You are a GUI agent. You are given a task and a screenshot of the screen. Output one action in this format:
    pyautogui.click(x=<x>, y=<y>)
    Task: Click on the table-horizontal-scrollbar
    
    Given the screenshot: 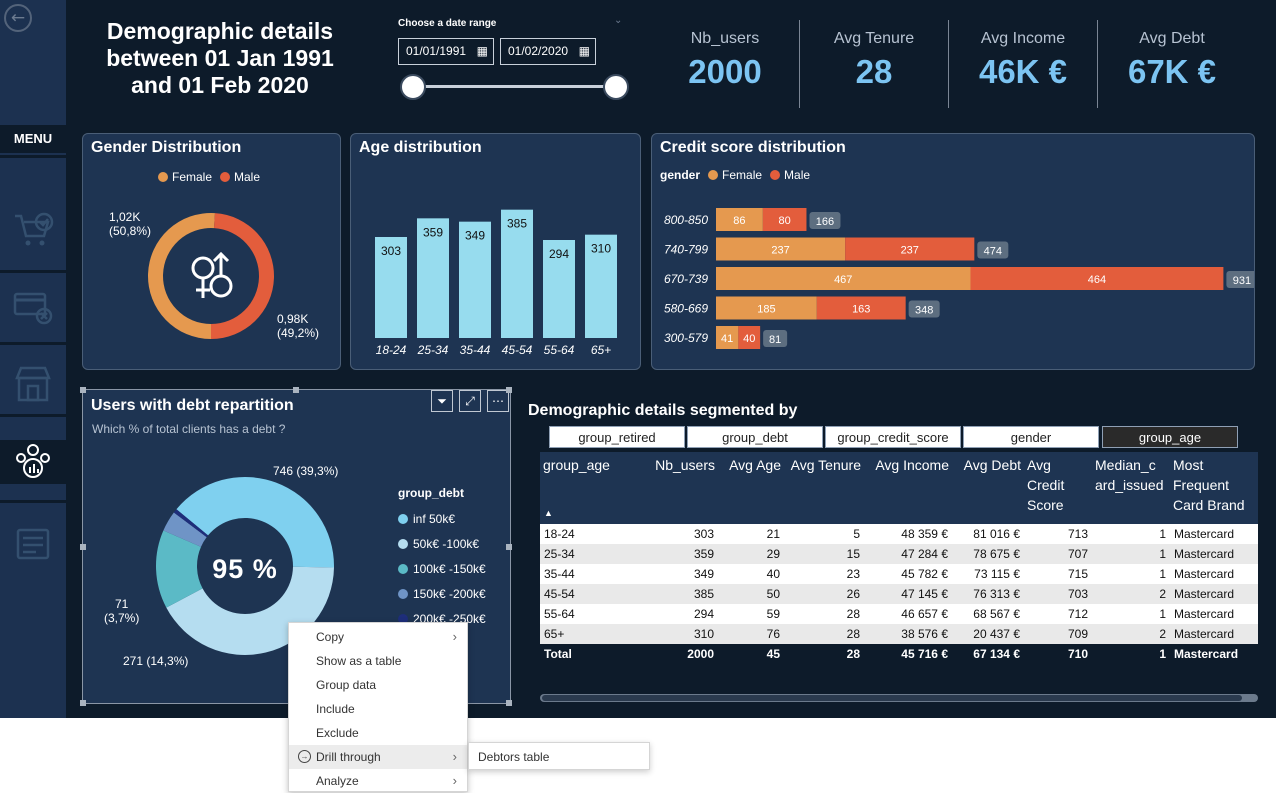 What is the action you would take?
    pyautogui.click(x=899, y=698)
    